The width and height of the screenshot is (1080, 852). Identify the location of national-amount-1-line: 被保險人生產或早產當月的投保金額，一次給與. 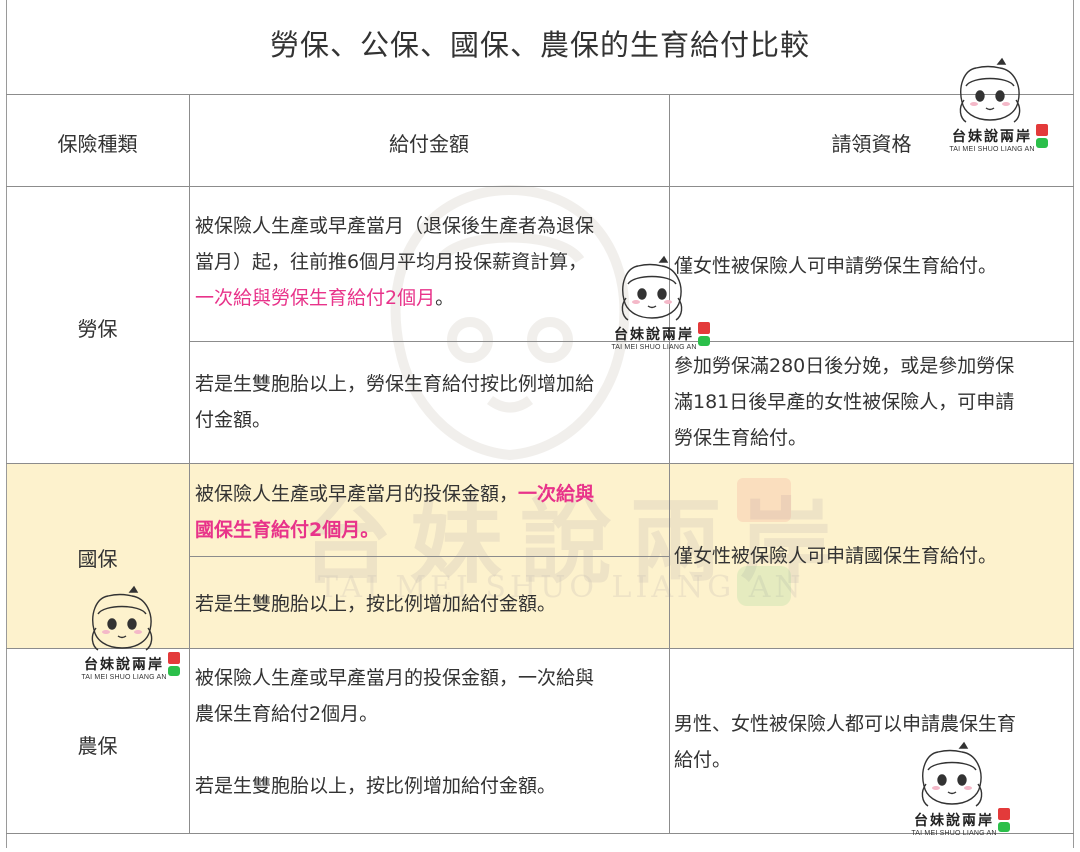
(430, 494).